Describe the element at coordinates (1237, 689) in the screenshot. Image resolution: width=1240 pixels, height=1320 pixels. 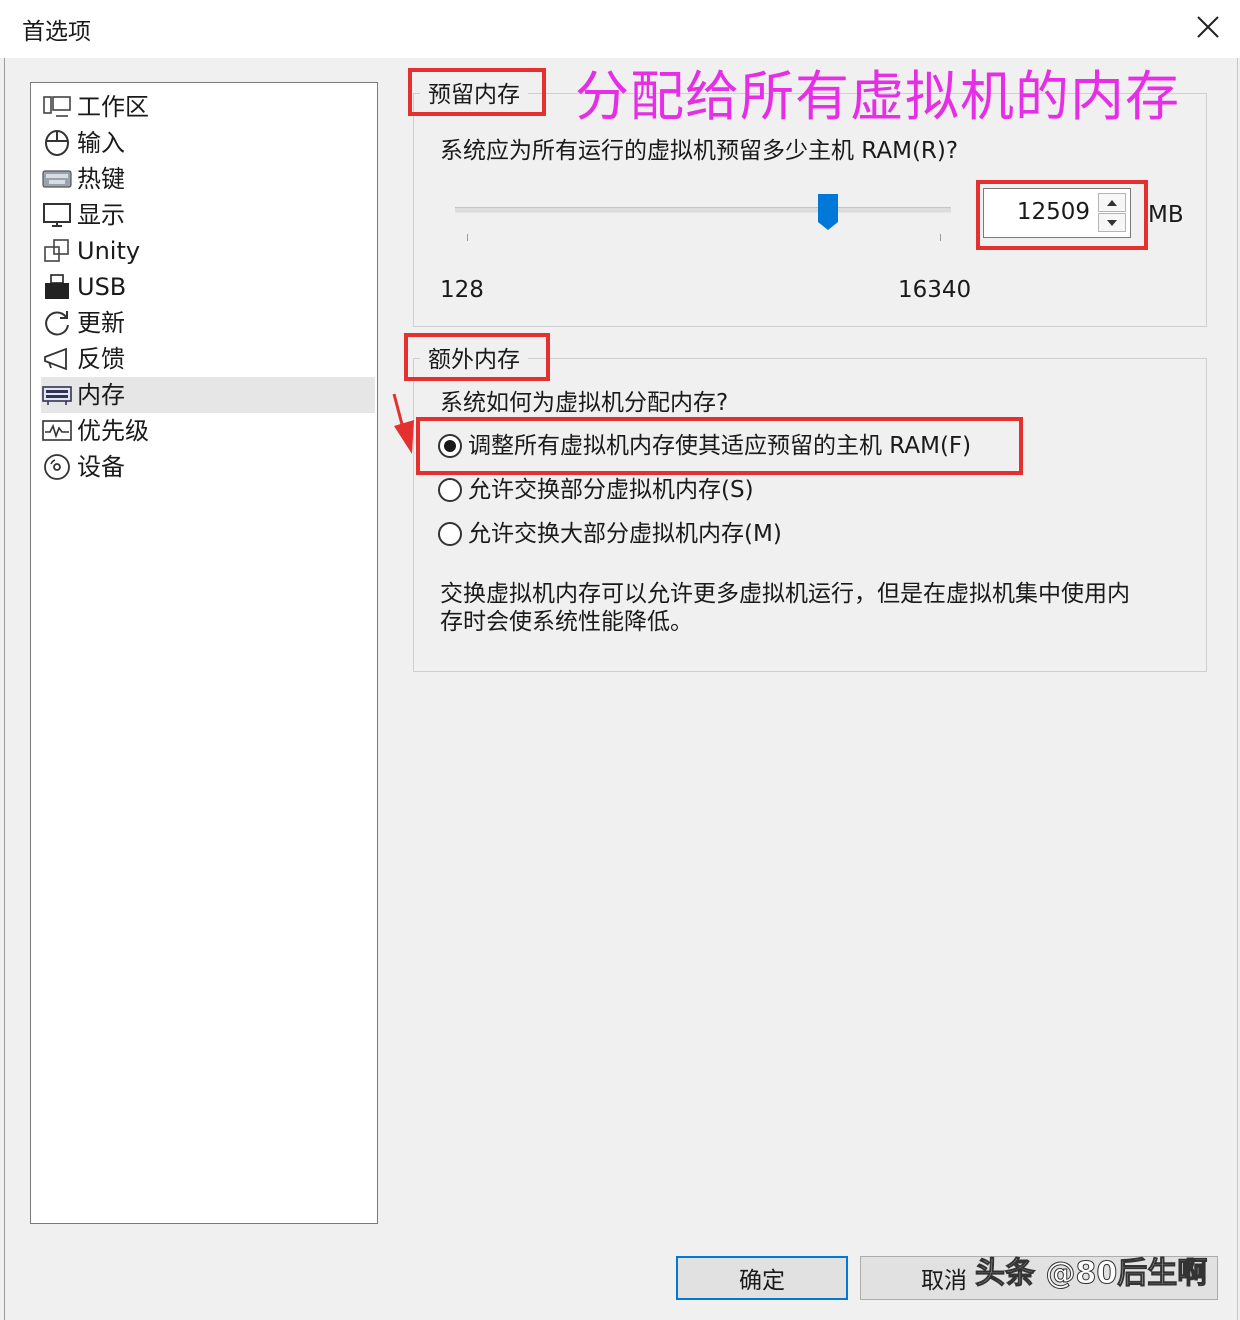
I see `dialog-right-edge` at that location.